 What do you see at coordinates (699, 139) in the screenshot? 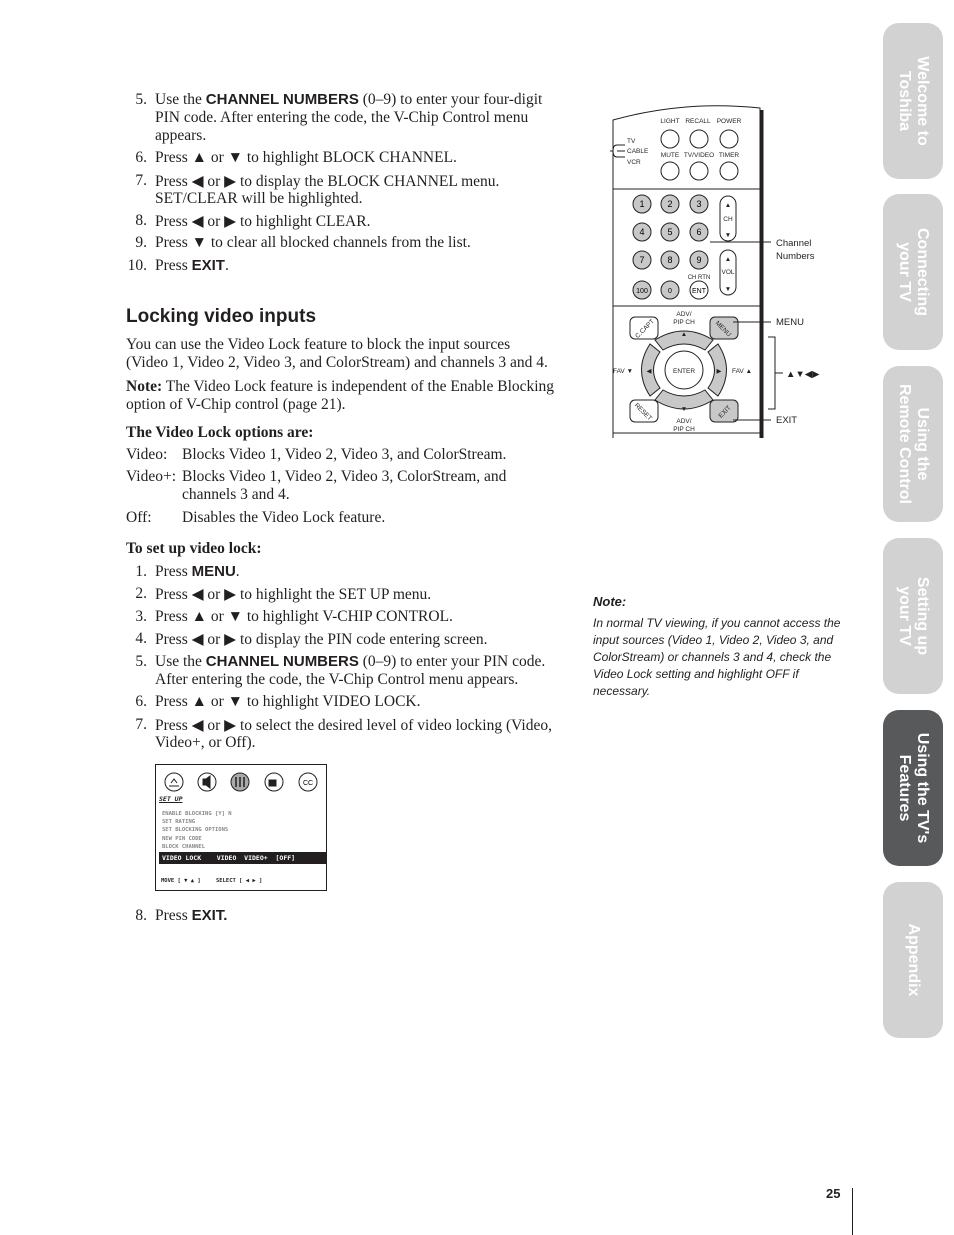
I see `recall-button` at bounding box center [699, 139].